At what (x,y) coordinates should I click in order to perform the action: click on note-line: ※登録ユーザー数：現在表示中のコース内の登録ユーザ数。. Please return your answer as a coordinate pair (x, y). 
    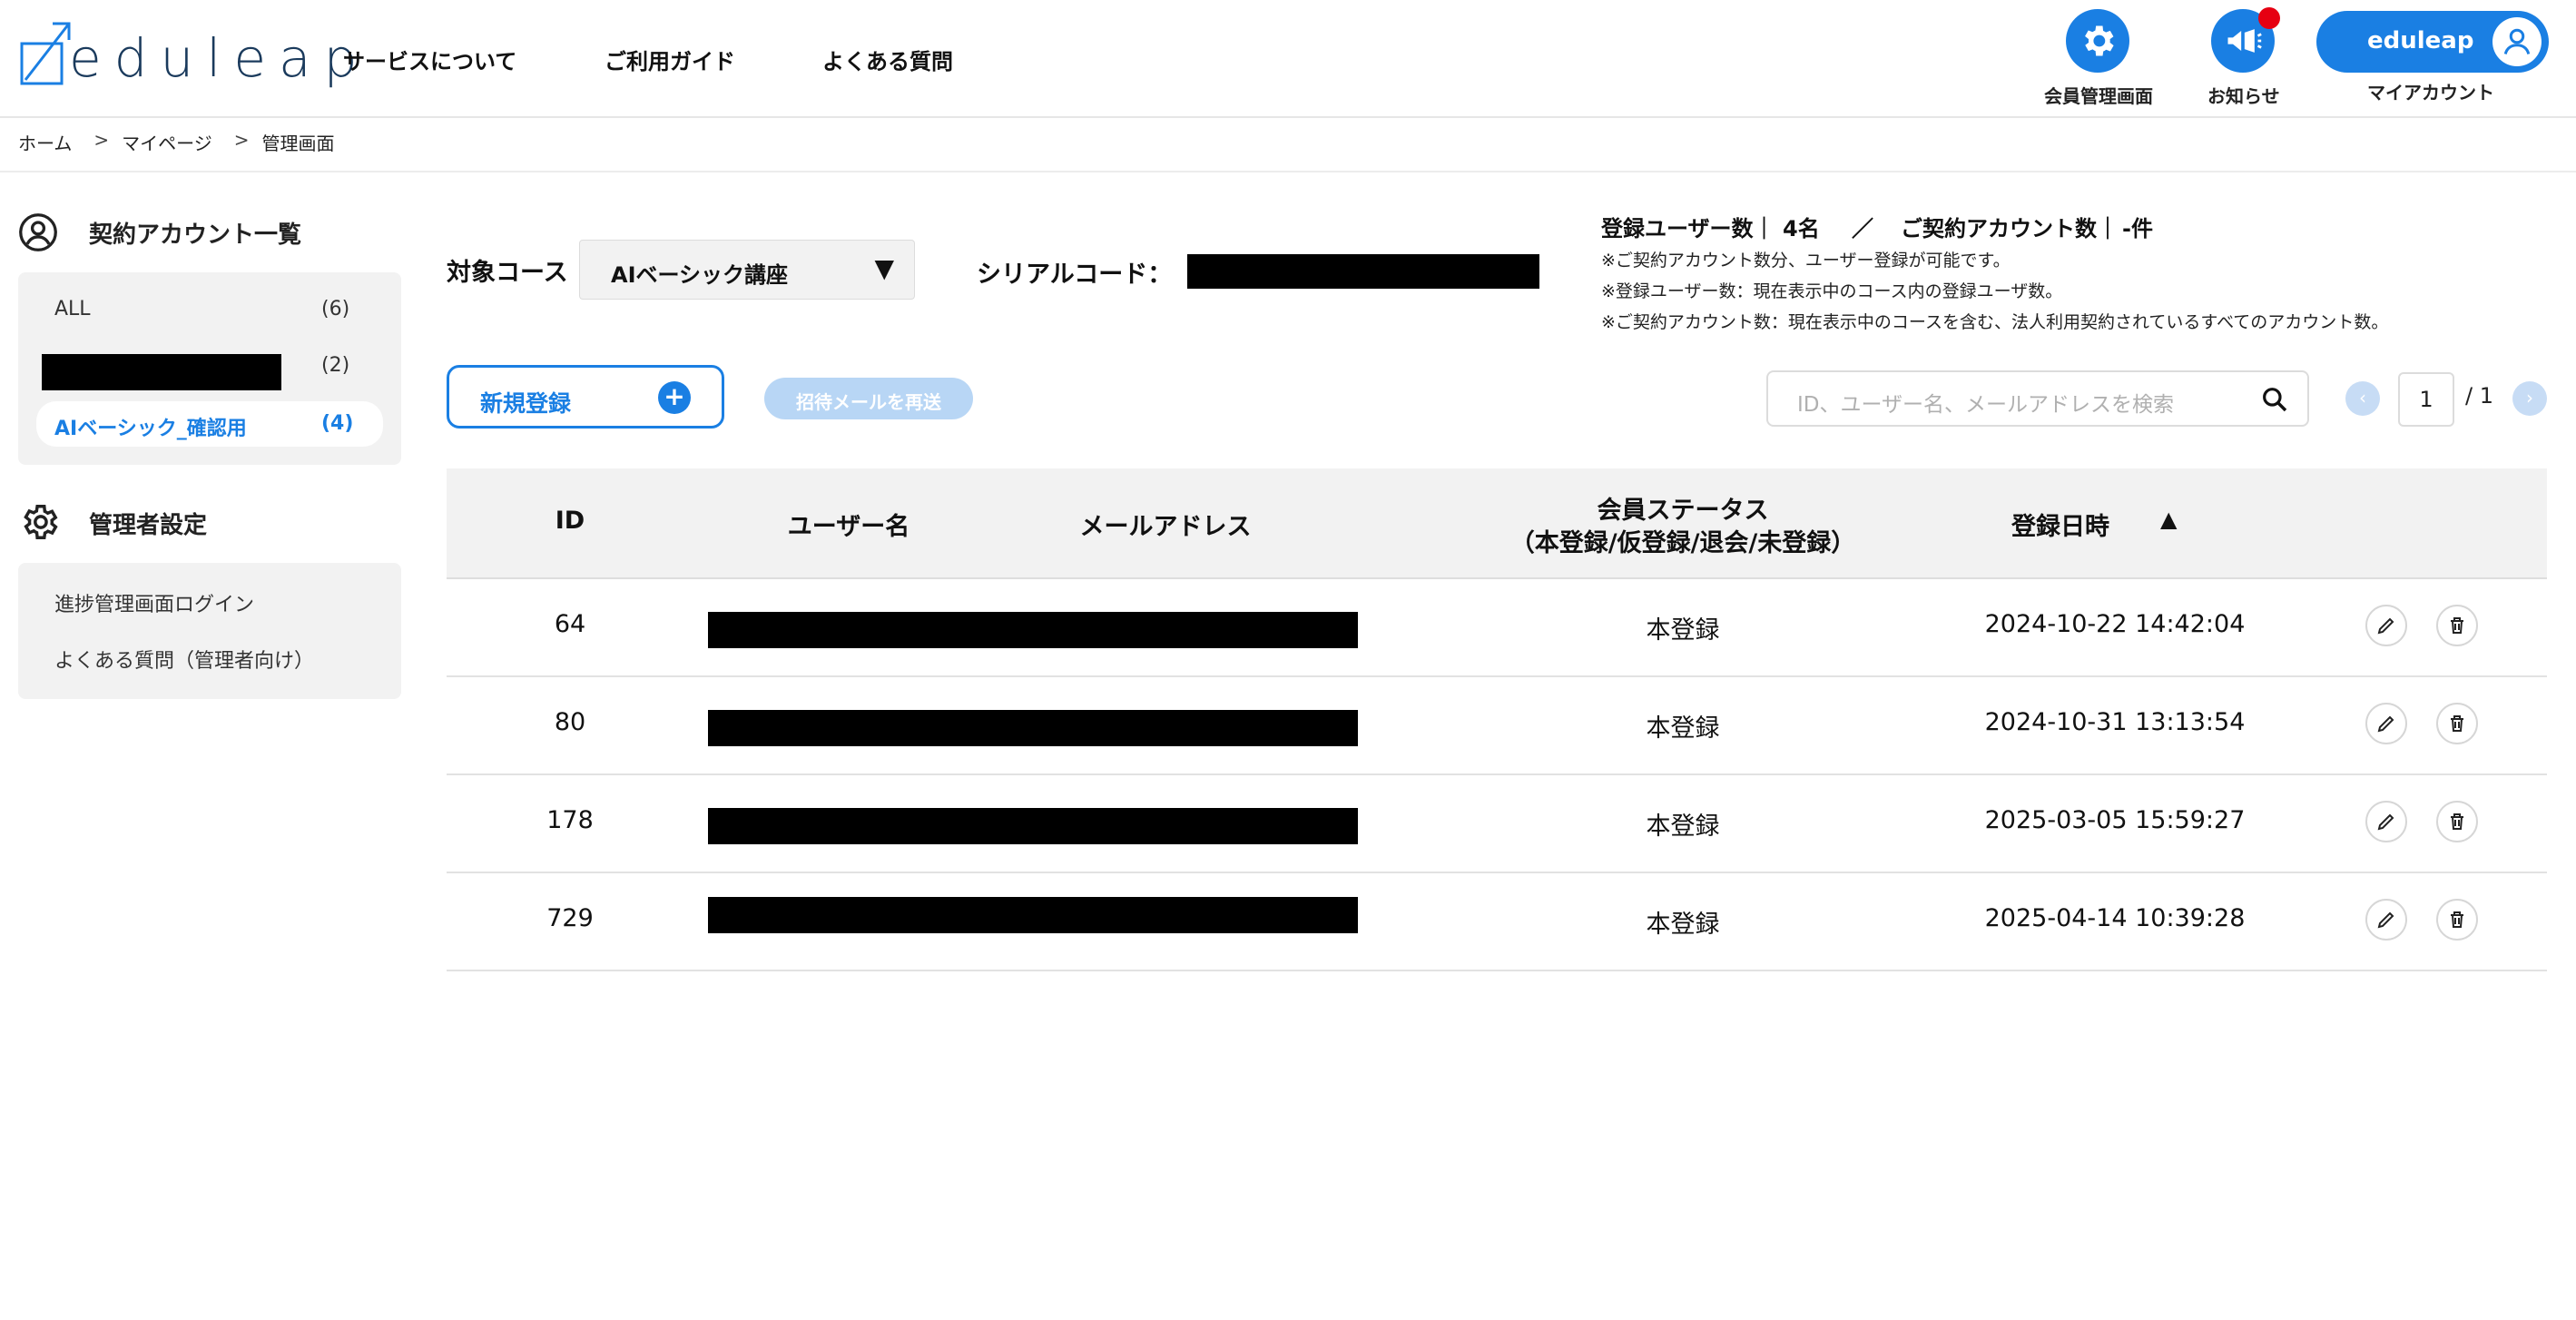
    Looking at the image, I should click on (1832, 291).